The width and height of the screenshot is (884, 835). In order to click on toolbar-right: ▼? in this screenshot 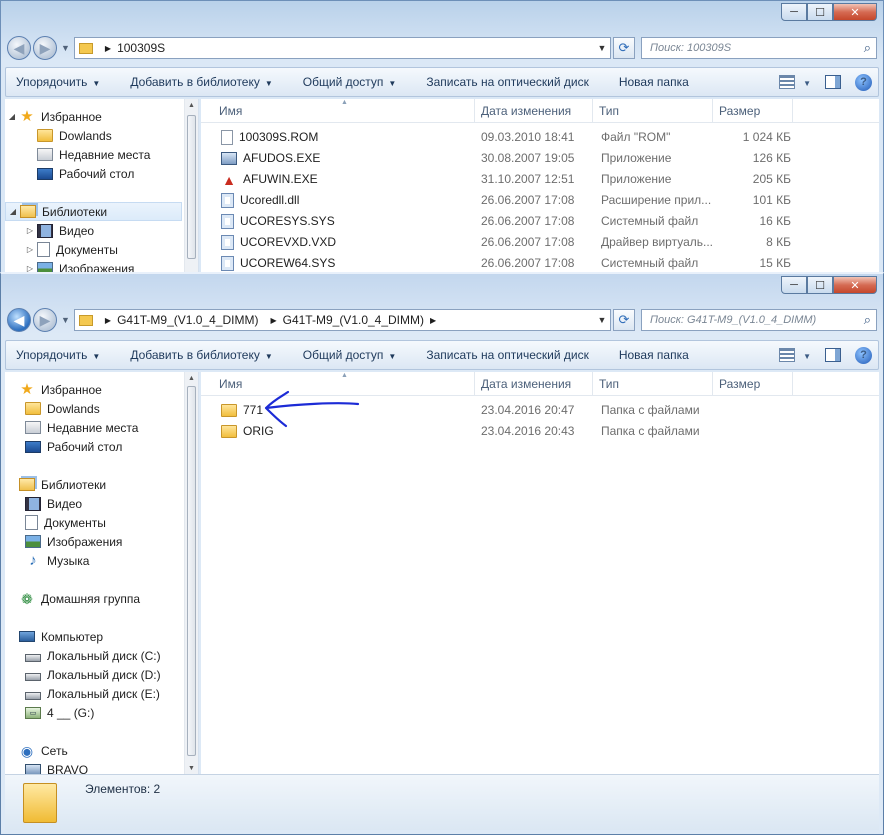, I will do `click(818, 355)`.